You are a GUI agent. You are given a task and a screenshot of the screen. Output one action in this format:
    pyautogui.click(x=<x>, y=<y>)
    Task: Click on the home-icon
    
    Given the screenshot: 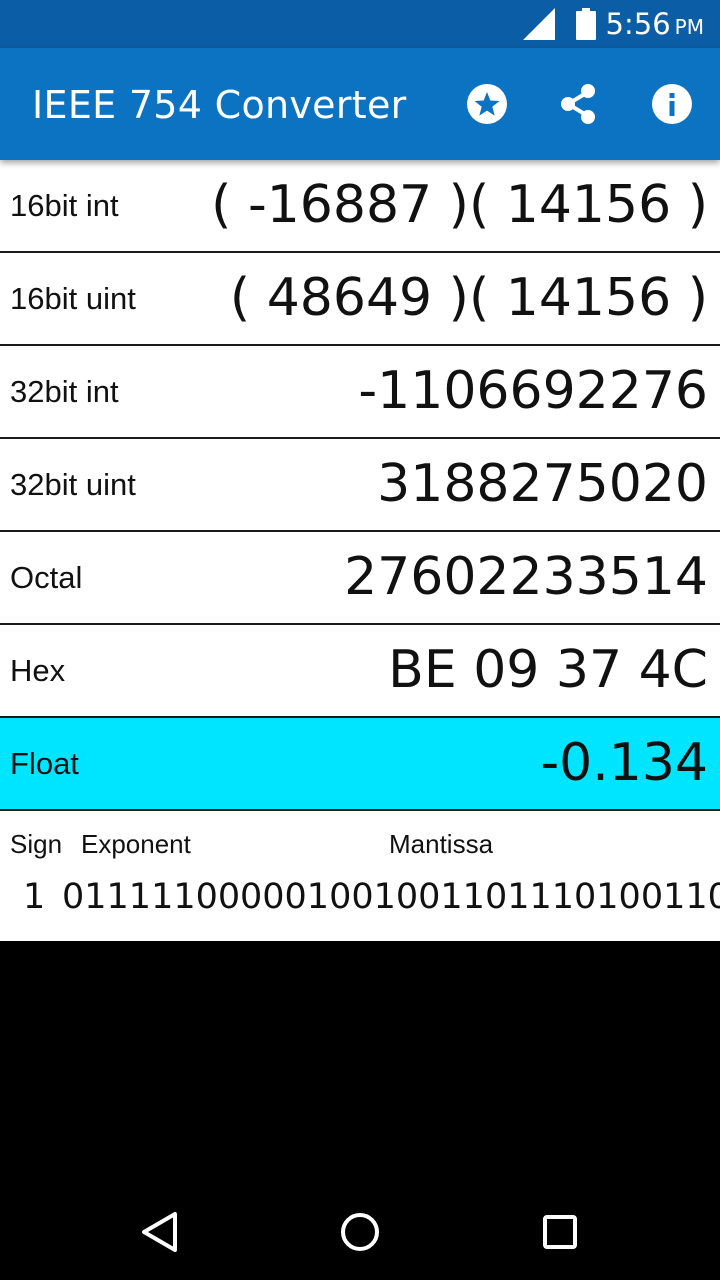 What is the action you would take?
    pyautogui.click(x=360, y=1232)
    